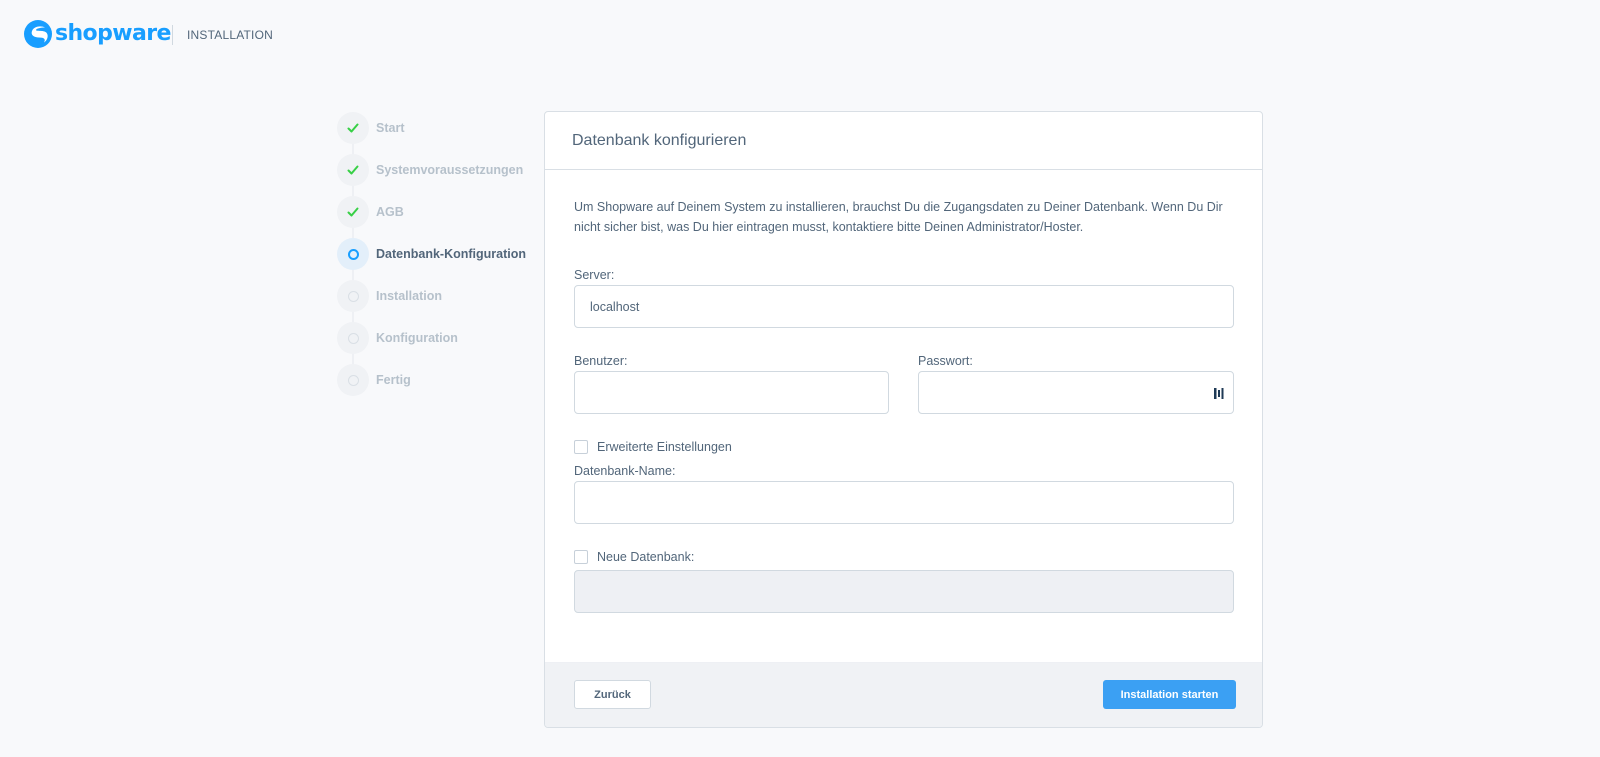 The height and width of the screenshot is (757, 1600). I want to click on header-section-label: INSTALLATION, so click(230, 35).